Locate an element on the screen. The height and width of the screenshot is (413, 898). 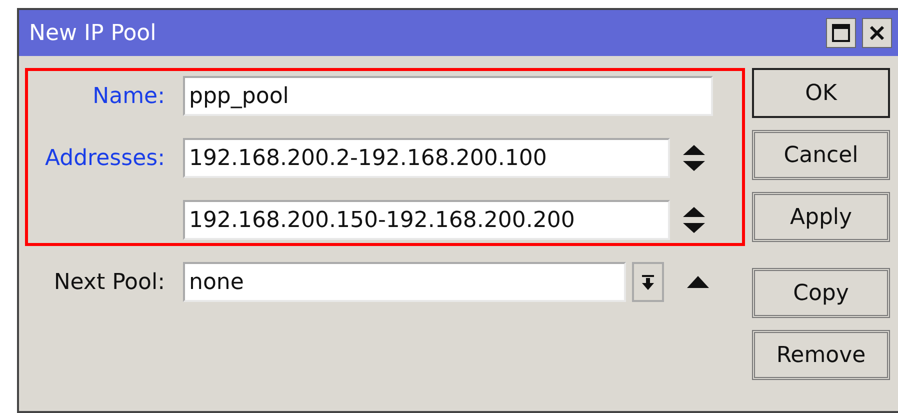
field-label: Name: is located at coordinates (128, 96).